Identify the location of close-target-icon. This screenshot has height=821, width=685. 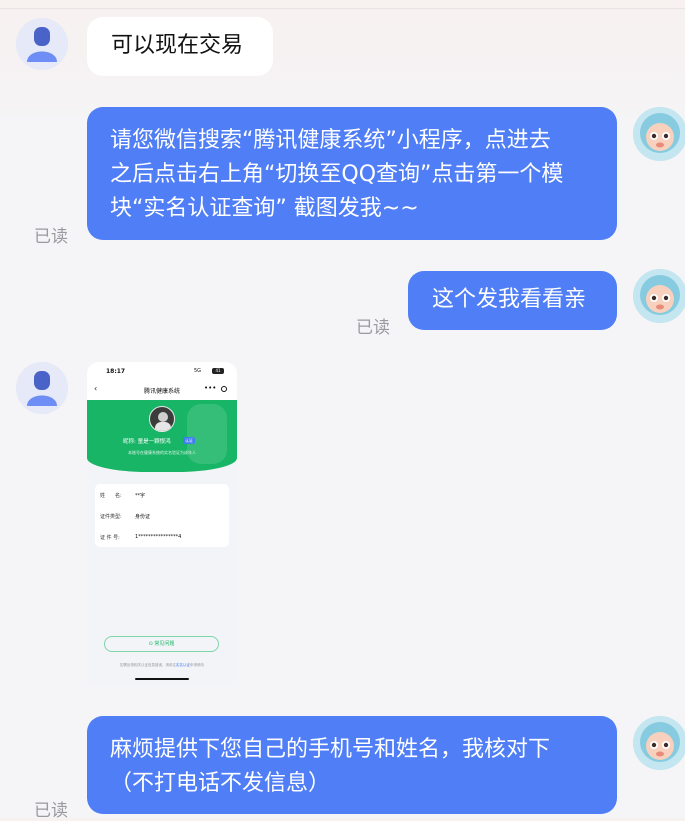
(224, 389).